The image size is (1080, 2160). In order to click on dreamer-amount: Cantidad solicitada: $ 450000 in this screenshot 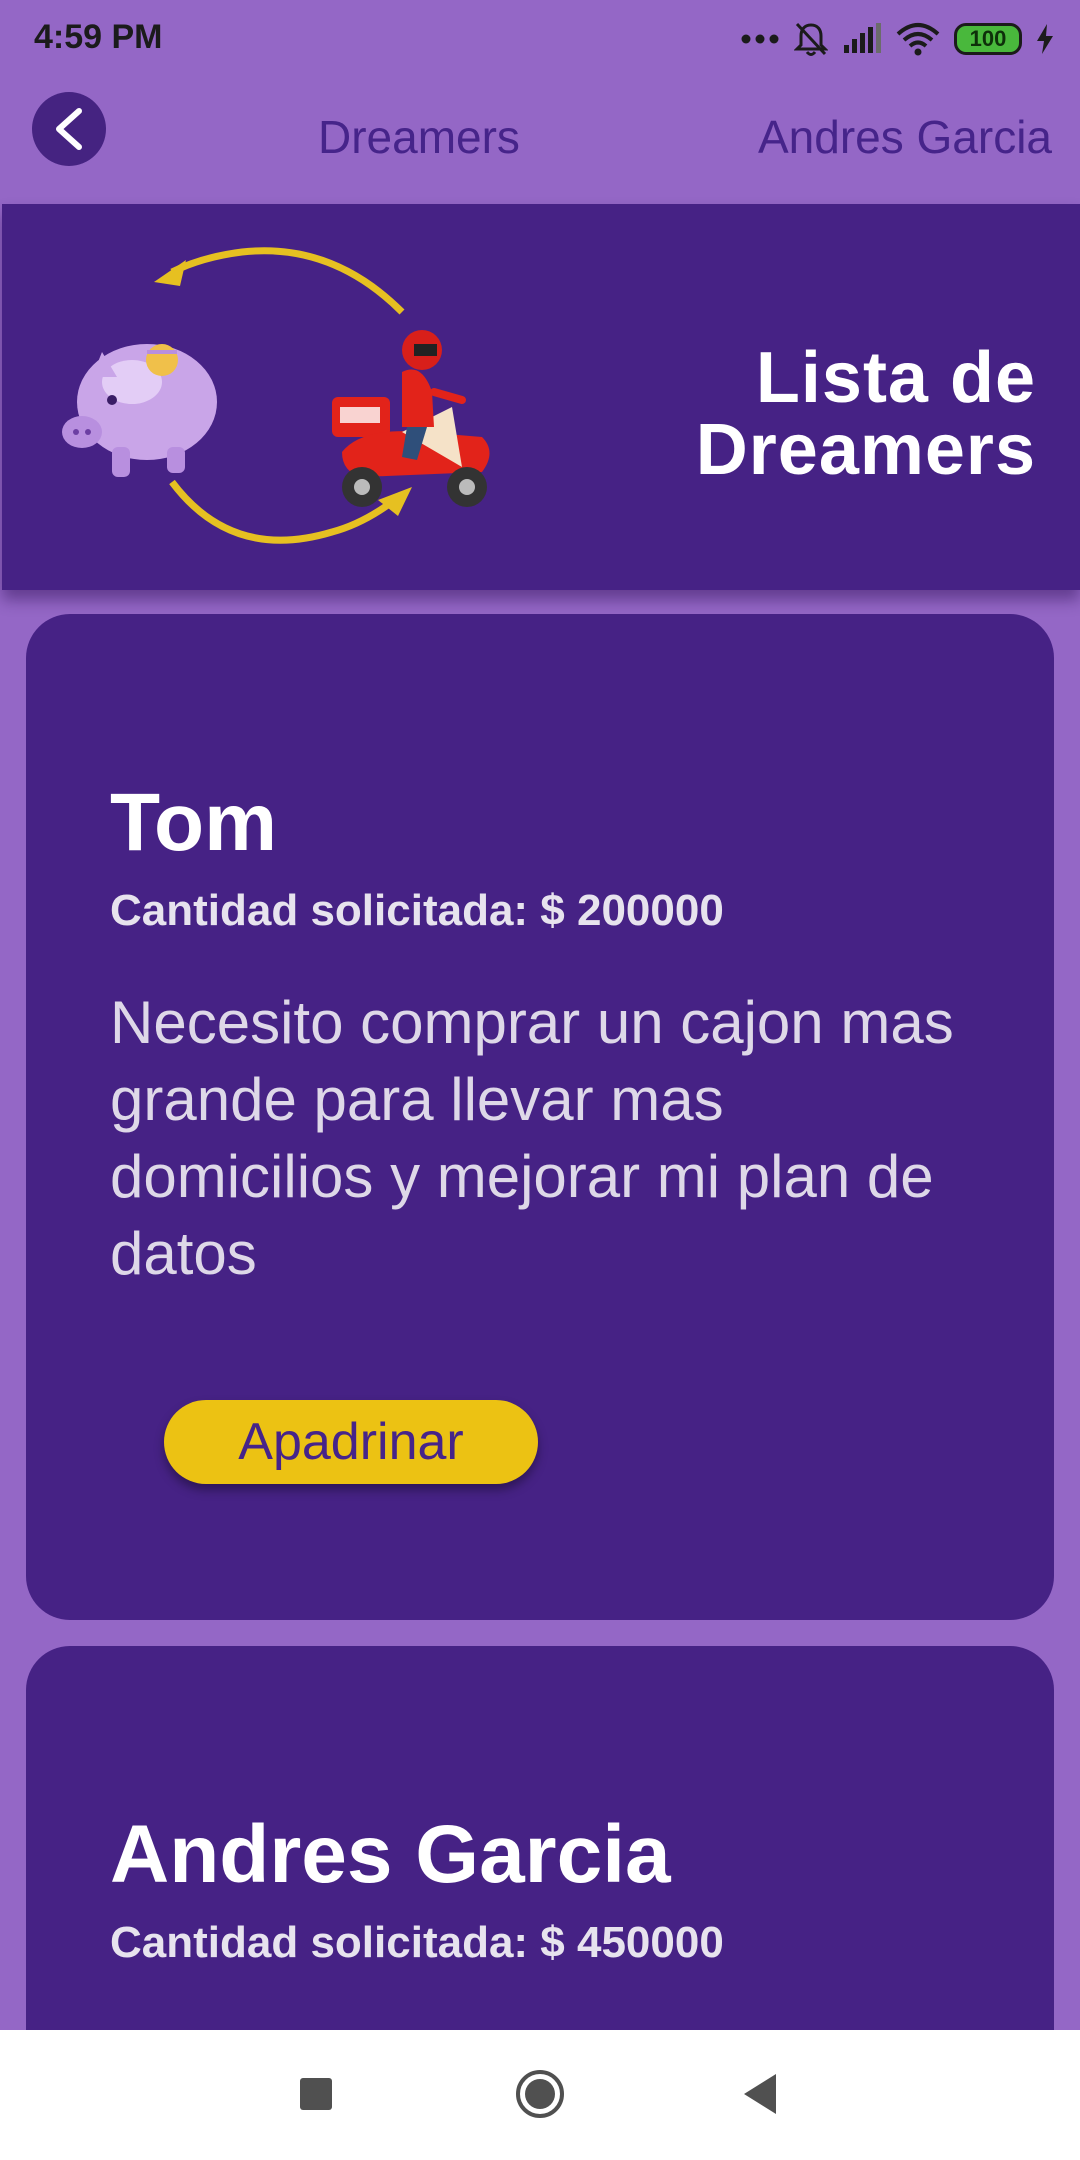, I will do `click(417, 1942)`.